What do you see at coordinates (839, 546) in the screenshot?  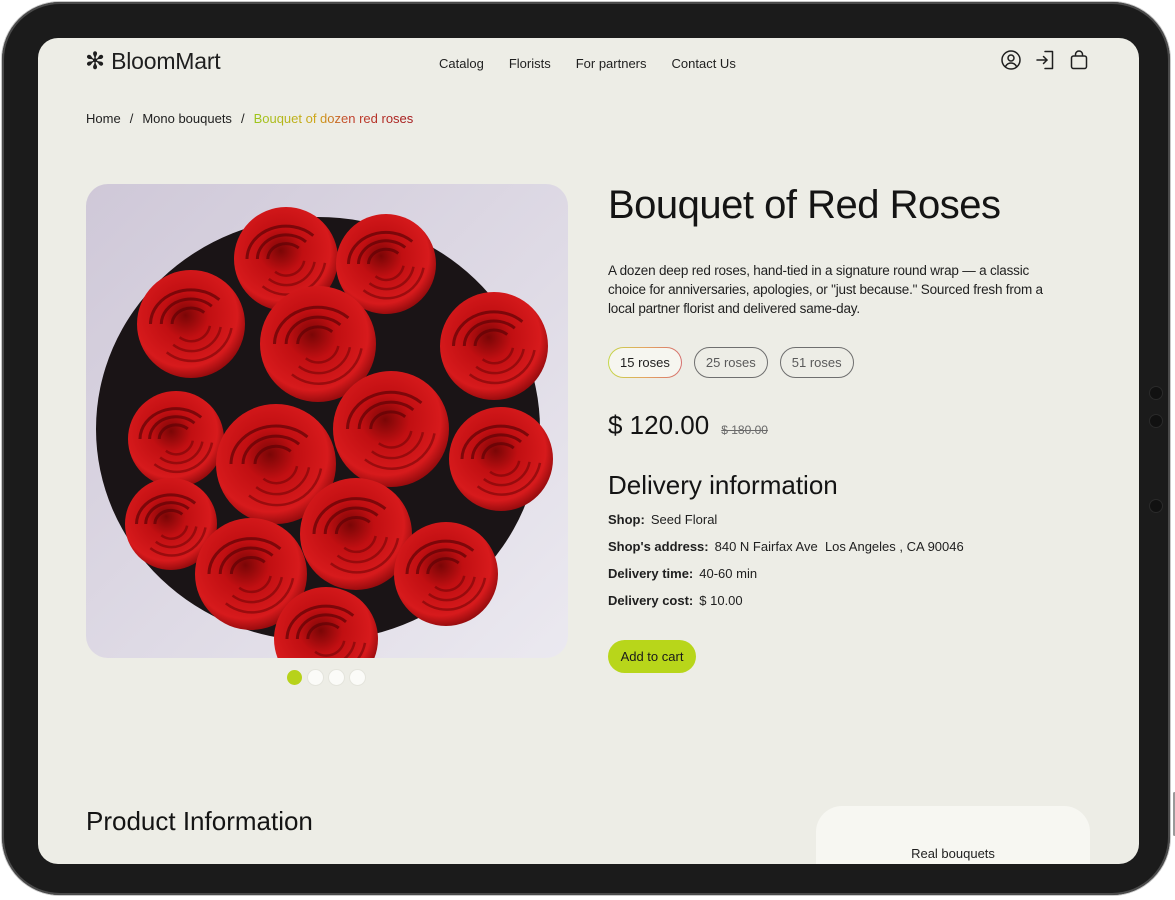 I see `delivery-value: 840 N Fairfax Ave Los Angeles , CA 90046` at bounding box center [839, 546].